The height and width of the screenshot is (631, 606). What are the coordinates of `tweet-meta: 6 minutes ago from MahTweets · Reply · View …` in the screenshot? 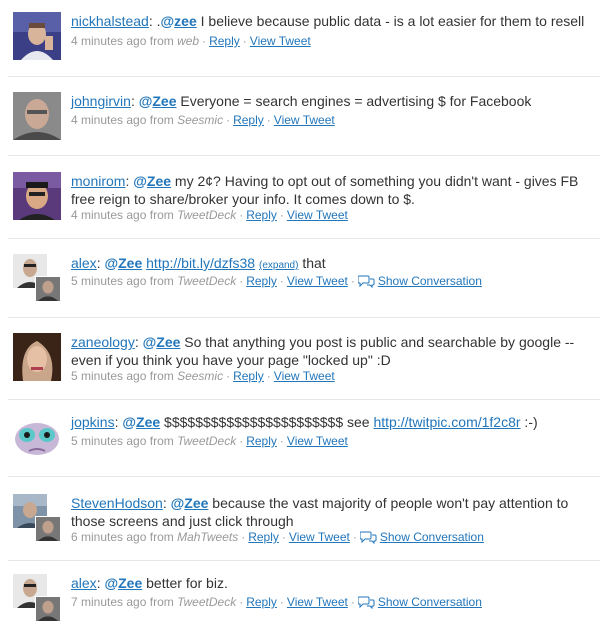 It's located at (277, 537).